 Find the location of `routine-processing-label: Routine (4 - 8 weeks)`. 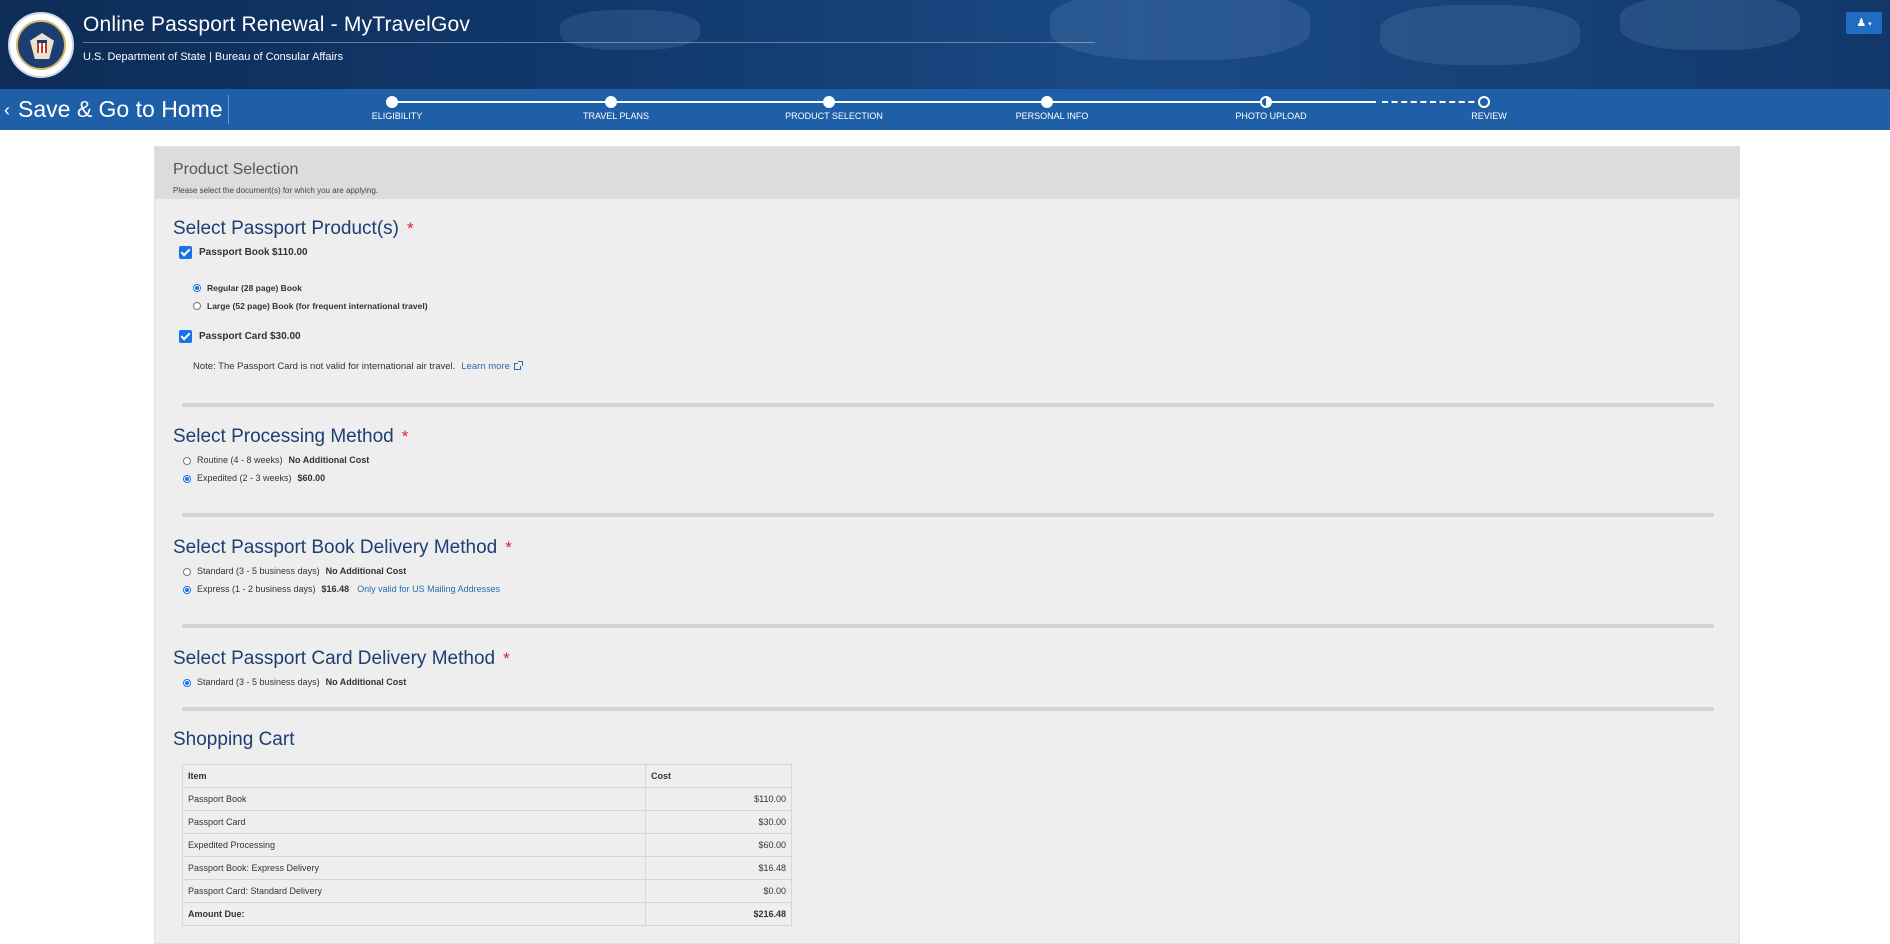

routine-processing-label: Routine (4 - 8 weeks) is located at coordinates (240, 460).